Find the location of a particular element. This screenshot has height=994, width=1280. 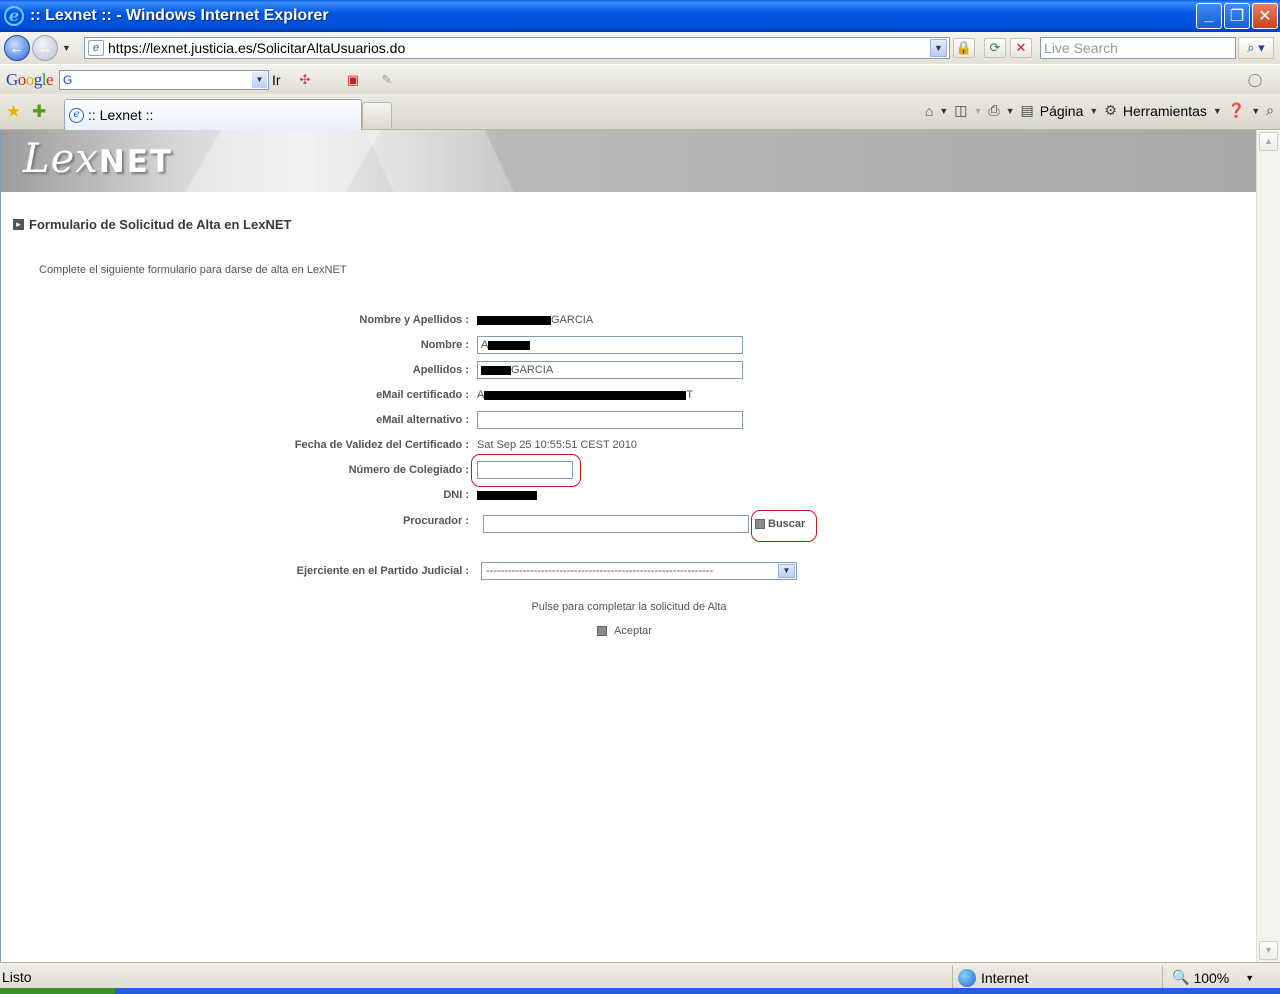

value-dni is located at coordinates (507, 495).